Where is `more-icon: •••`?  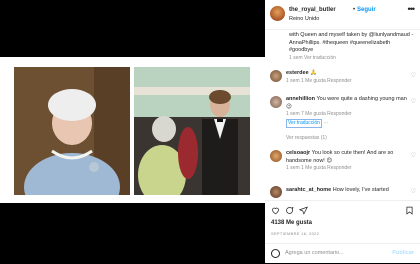 more-icon: ••• is located at coordinates (412, 9).